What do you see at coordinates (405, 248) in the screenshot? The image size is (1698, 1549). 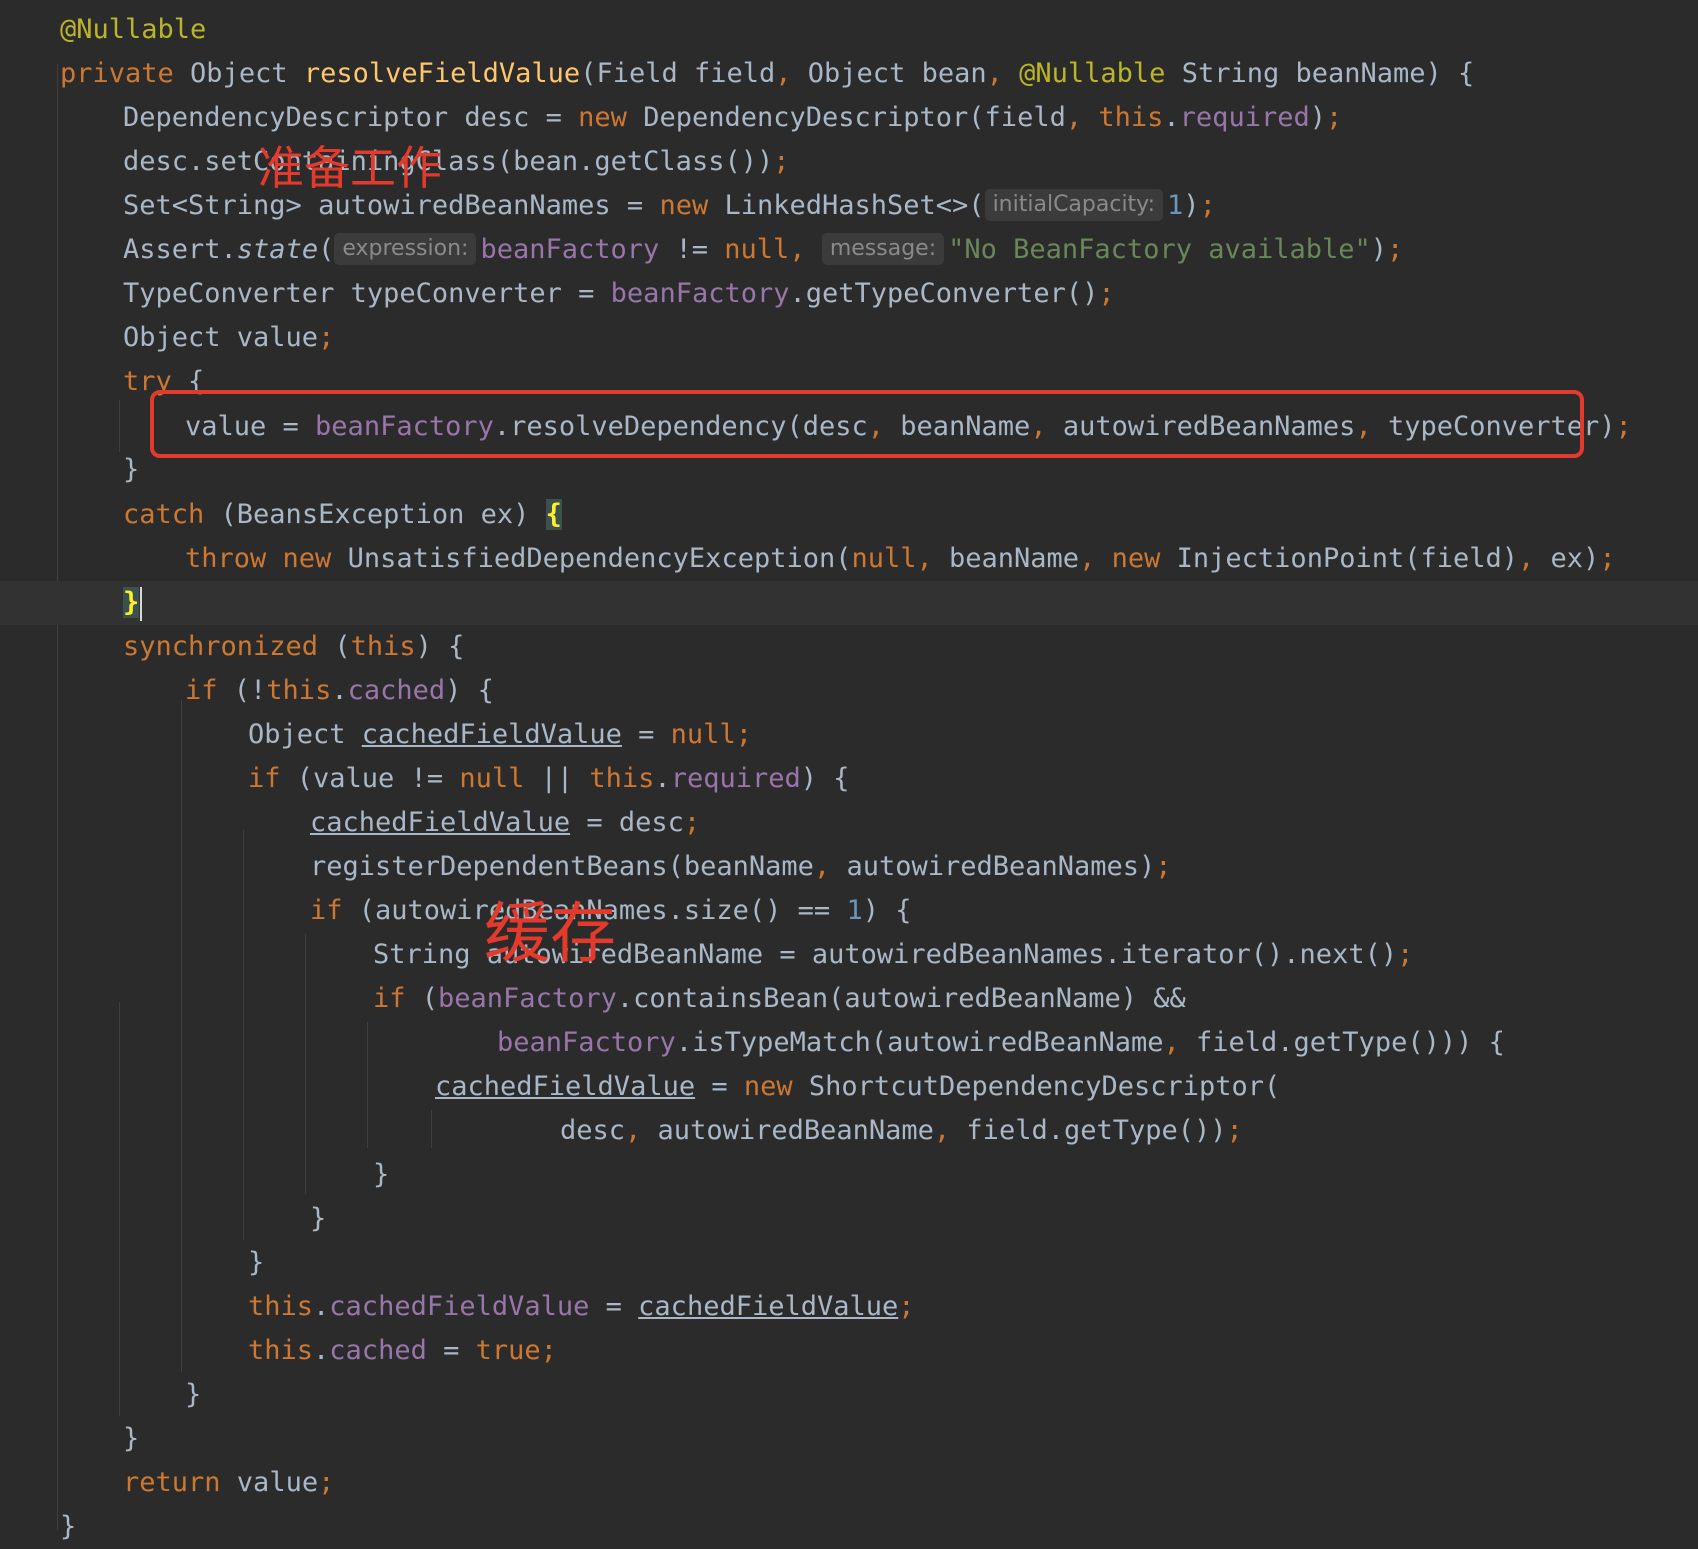 I see `parameter-hint: expression:` at bounding box center [405, 248].